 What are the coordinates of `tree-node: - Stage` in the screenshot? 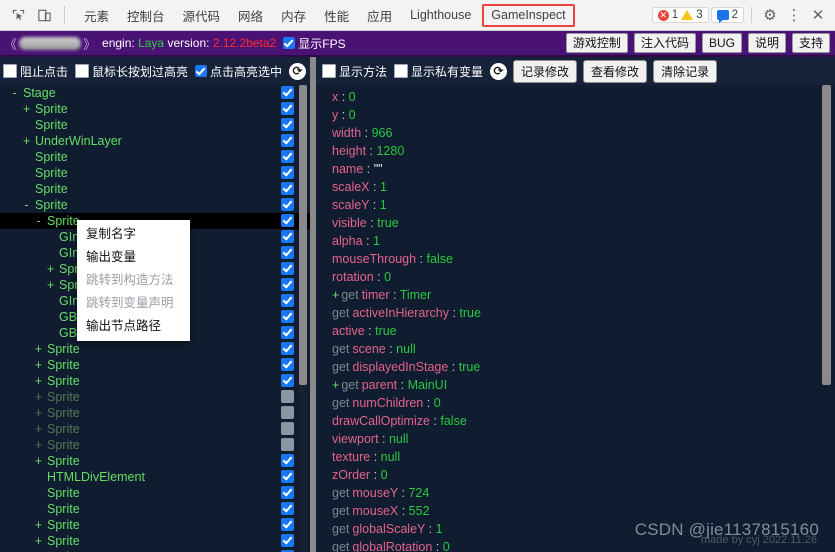 It's located at (155, 93).